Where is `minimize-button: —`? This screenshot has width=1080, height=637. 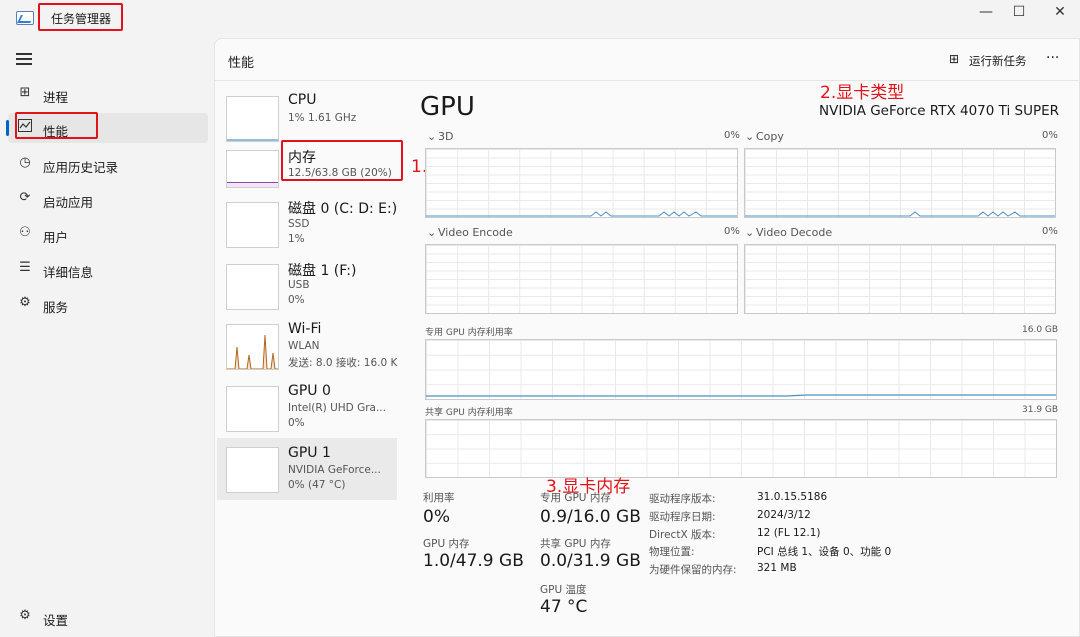
minimize-button: — is located at coordinates (986, 12).